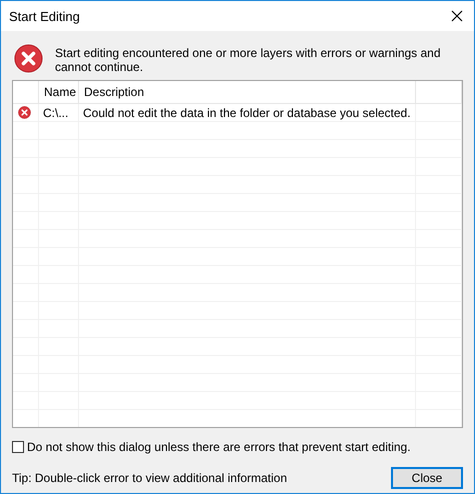 The height and width of the screenshot is (494, 475). What do you see at coordinates (248, 59) in the screenshot?
I see `error-message: Start editing encountered one or more layers with errors or warnings and cannot continue.` at bounding box center [248, 59].